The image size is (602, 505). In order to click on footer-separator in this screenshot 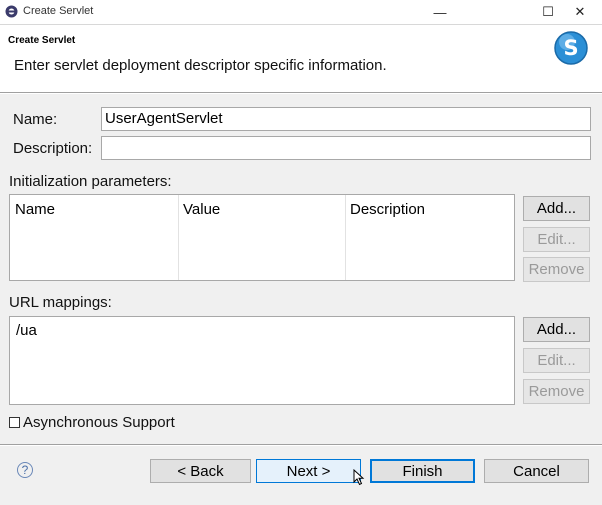, I will do `click(301, 445)`.